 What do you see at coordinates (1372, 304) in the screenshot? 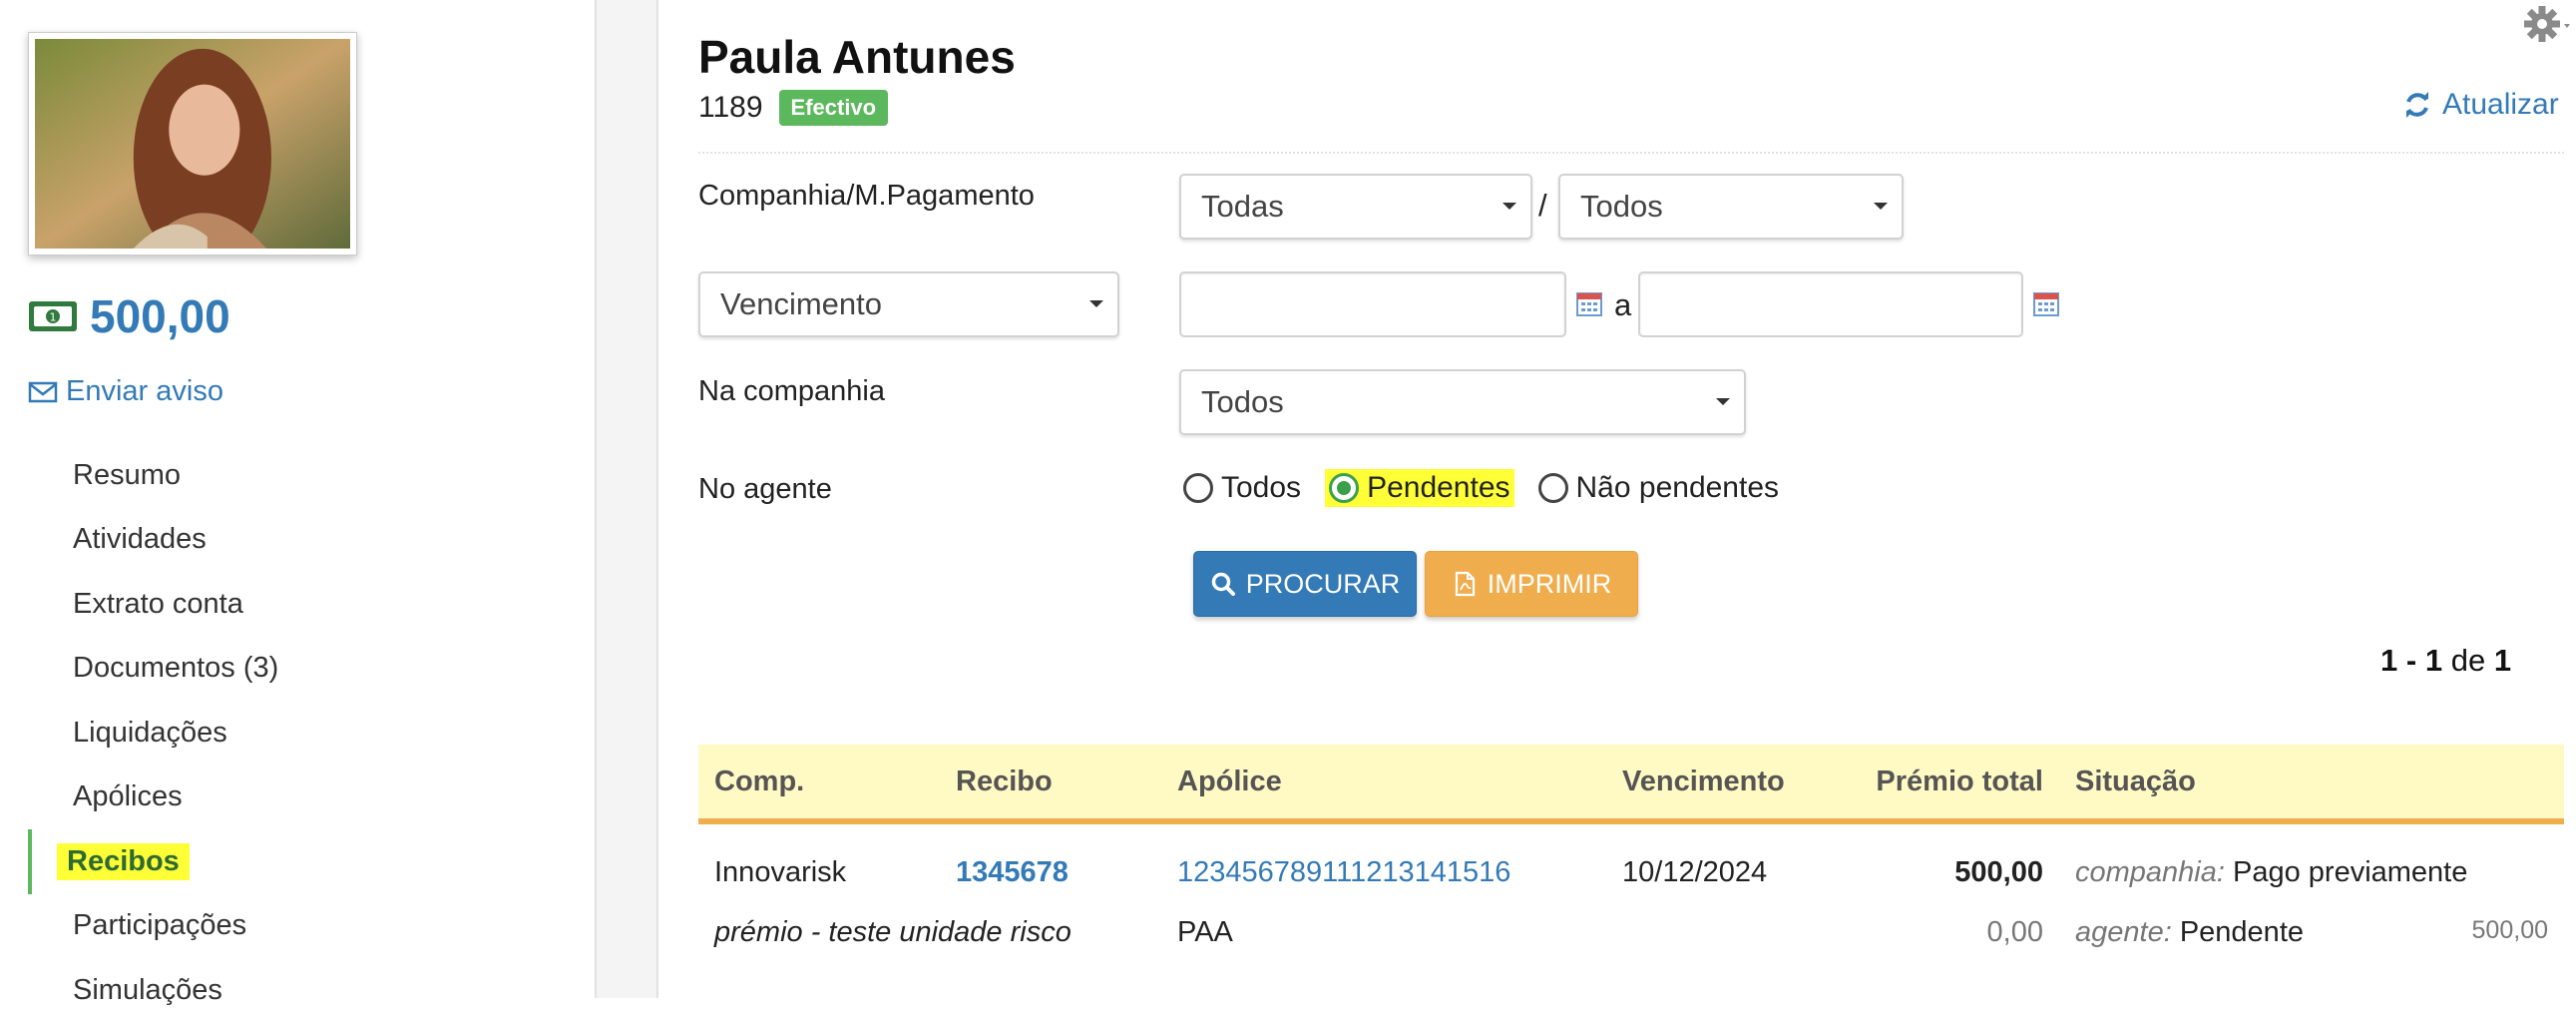
I see `date-from-input` at bounding box center [1372, 304].